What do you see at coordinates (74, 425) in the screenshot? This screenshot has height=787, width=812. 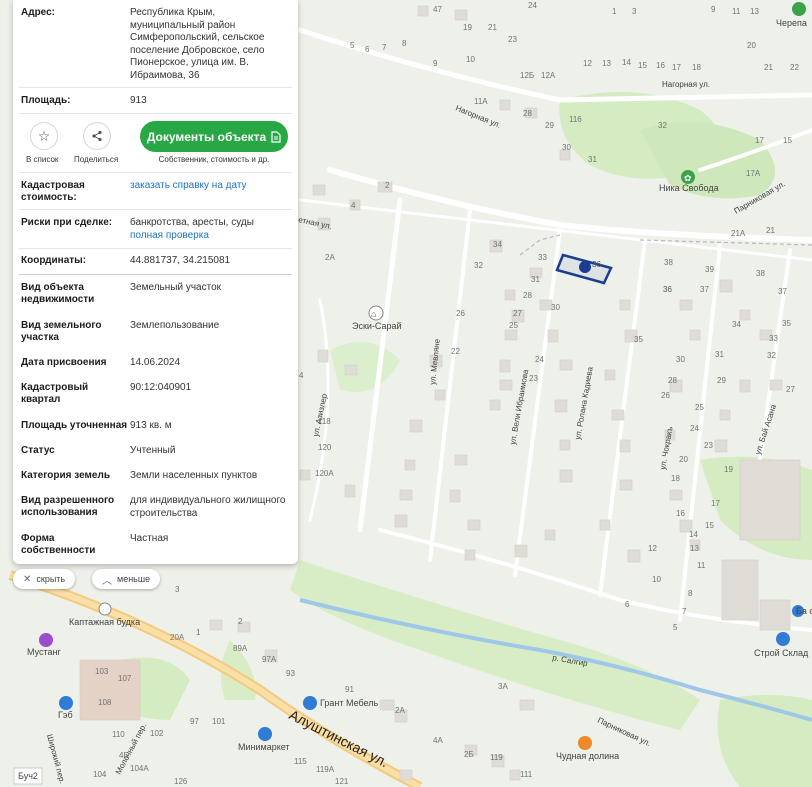 I see `precise-area-key: Площадь уточненная` at bounding box center [74, 425].